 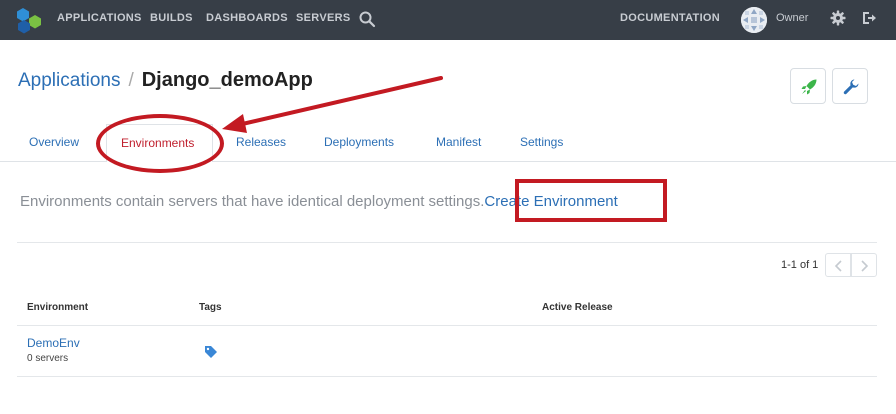 I want to click on next-page-button, so click(x=864, y=265).